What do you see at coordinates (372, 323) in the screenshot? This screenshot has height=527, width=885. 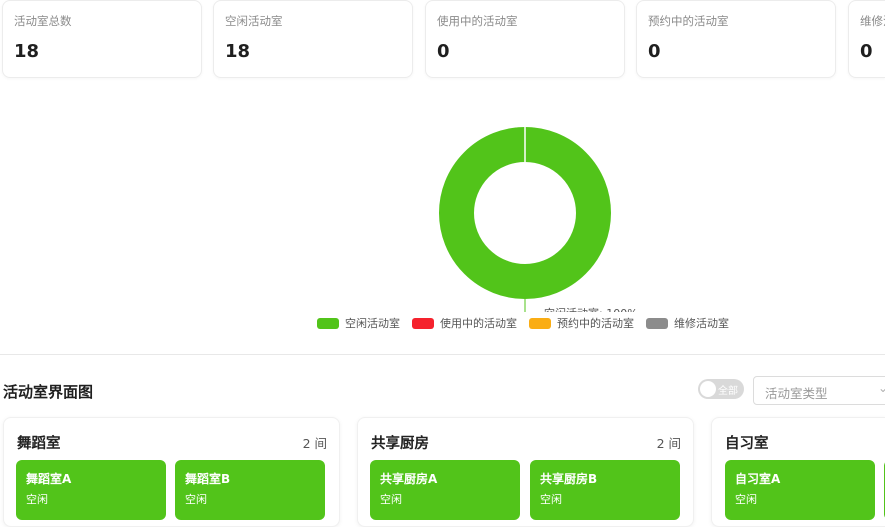 I see `legend-label: 空闲活动室` at bounding box center [372, 323].